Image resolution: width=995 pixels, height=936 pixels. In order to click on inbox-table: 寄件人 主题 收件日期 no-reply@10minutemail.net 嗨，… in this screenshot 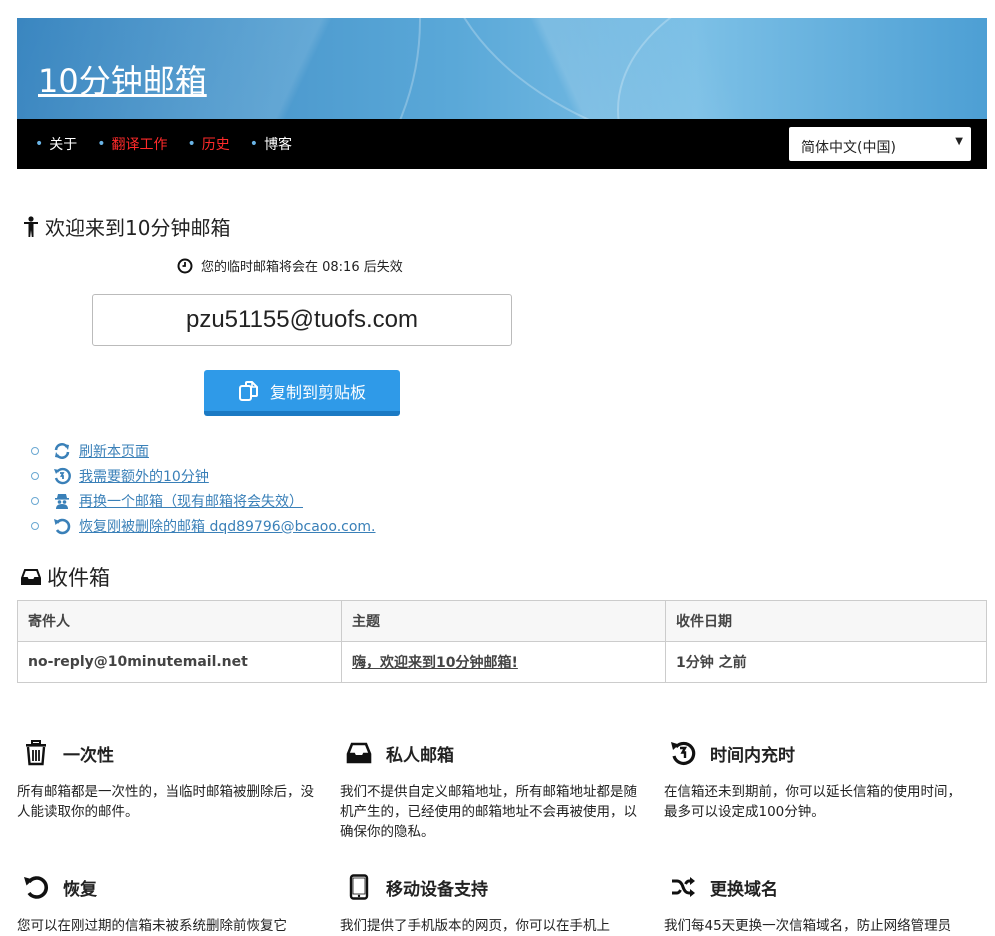, I will do `click(502, 641)`.